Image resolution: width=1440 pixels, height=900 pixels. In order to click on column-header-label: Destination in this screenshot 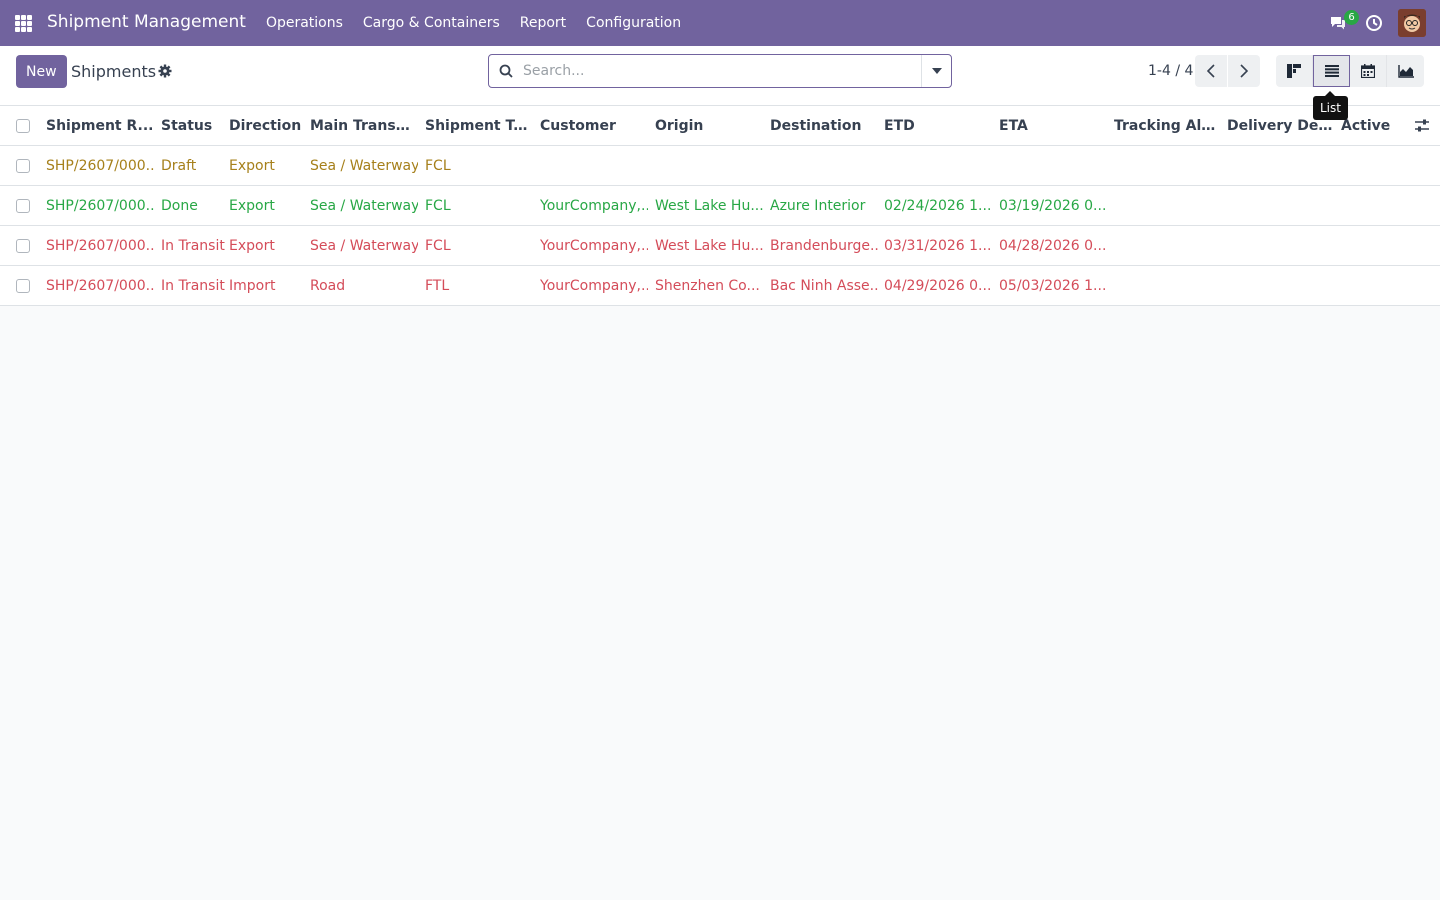, I will do `click(816, 126)`.